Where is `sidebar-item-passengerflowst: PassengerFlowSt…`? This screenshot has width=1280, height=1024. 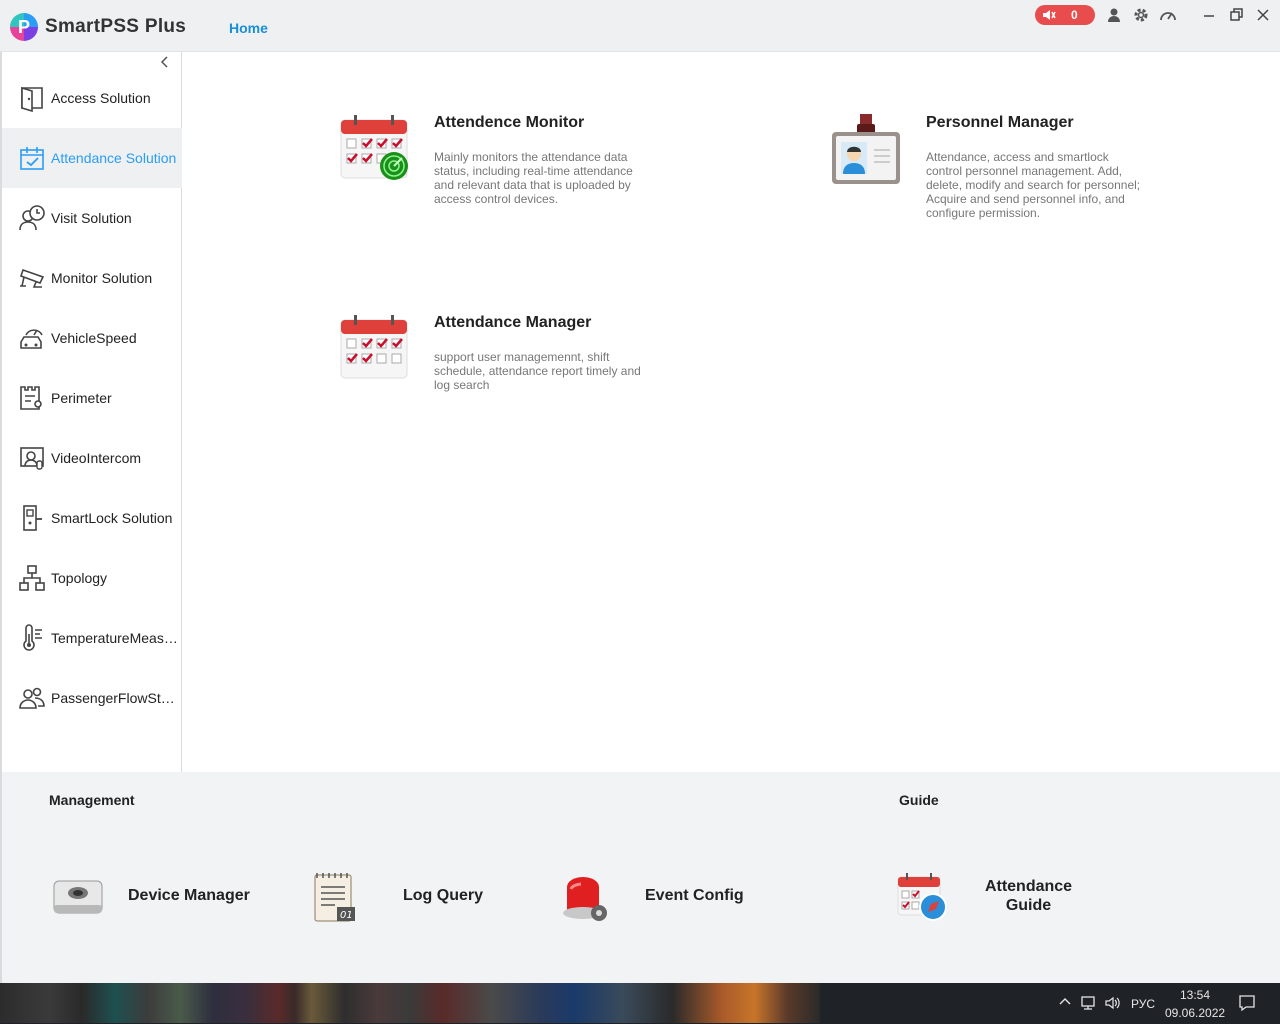 sidebar-item-passengerflowst: PassengerFlowSt… is located at coordinates (92, 698).